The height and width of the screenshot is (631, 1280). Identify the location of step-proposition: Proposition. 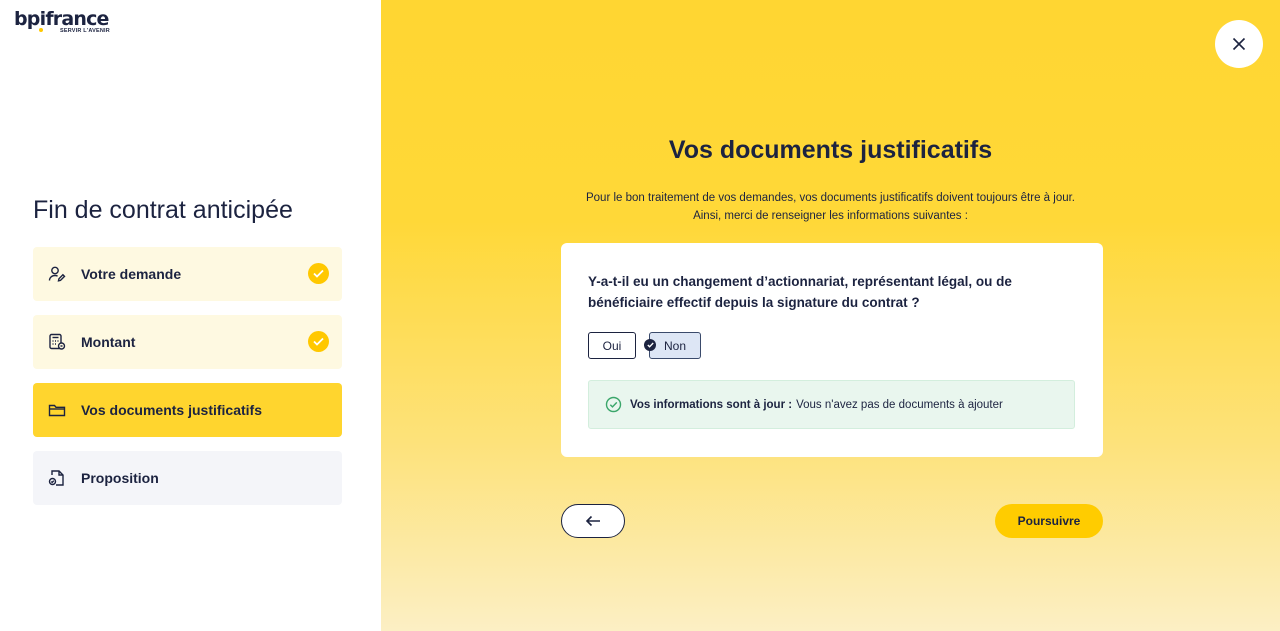
(187, 478).